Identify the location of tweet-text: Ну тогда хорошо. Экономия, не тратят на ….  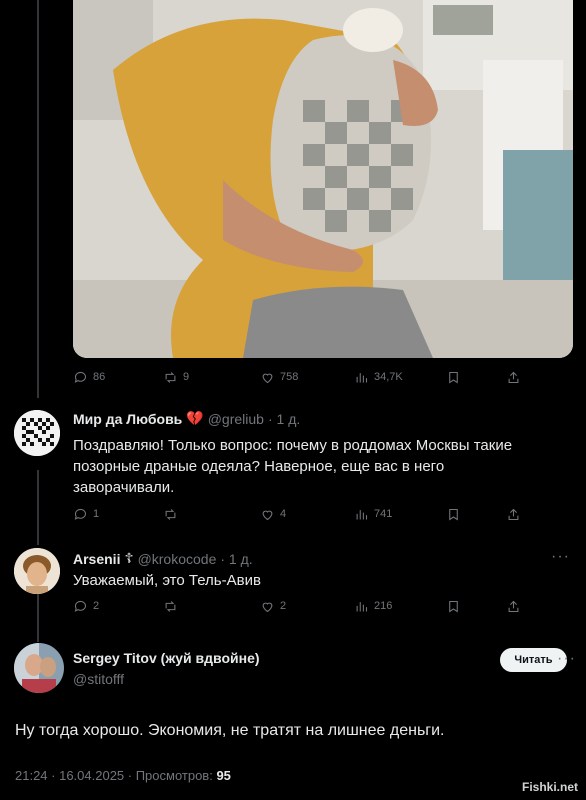
(230, 730).